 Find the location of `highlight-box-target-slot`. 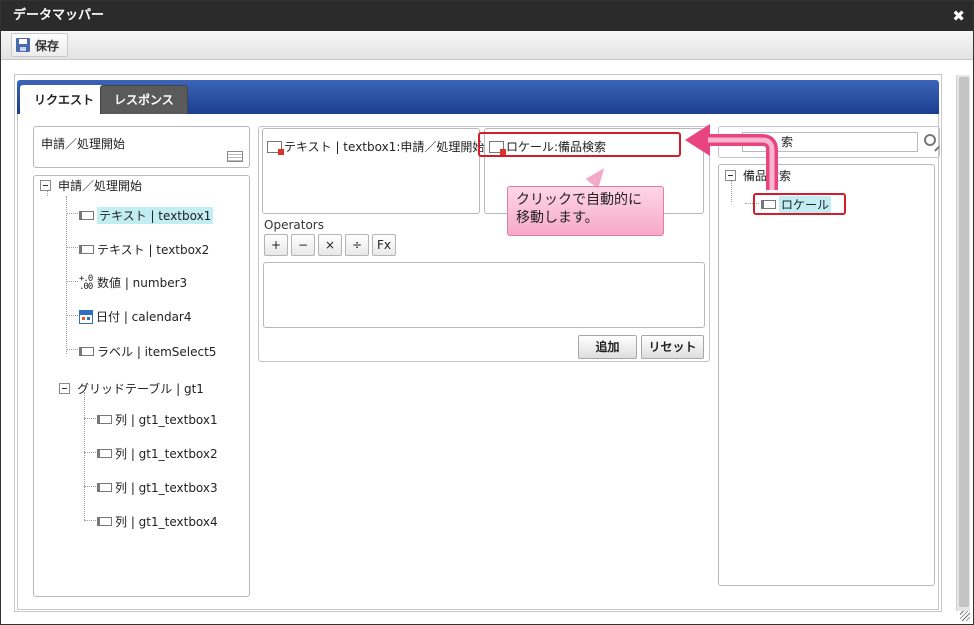

highlight-box-target-slot is located at coordinates (579, 144).